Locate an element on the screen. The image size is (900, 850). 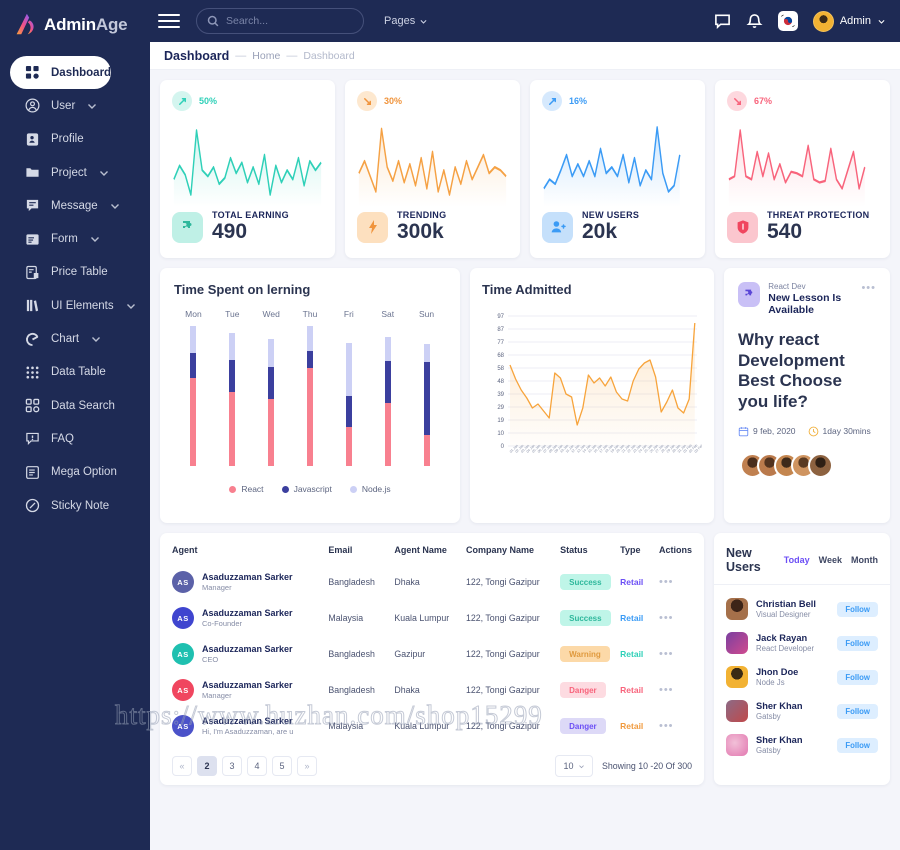
svg-text: 48 is located at coordinates (500, 382).